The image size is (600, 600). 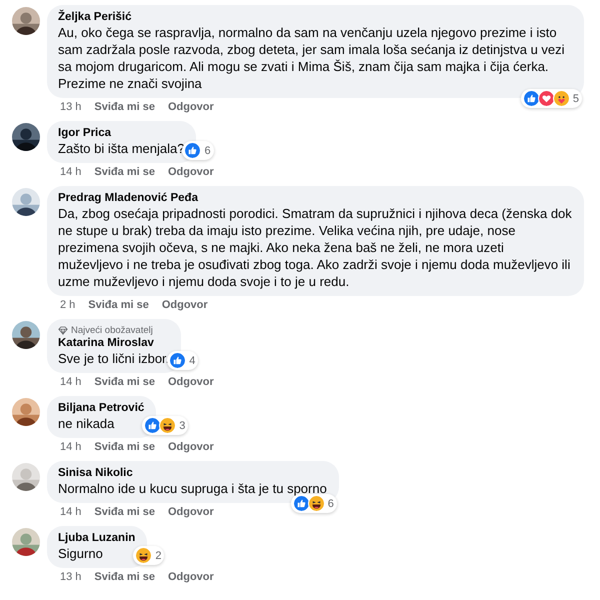 I want to click on comment-text: ne nikada, so click(x=87, y=423).